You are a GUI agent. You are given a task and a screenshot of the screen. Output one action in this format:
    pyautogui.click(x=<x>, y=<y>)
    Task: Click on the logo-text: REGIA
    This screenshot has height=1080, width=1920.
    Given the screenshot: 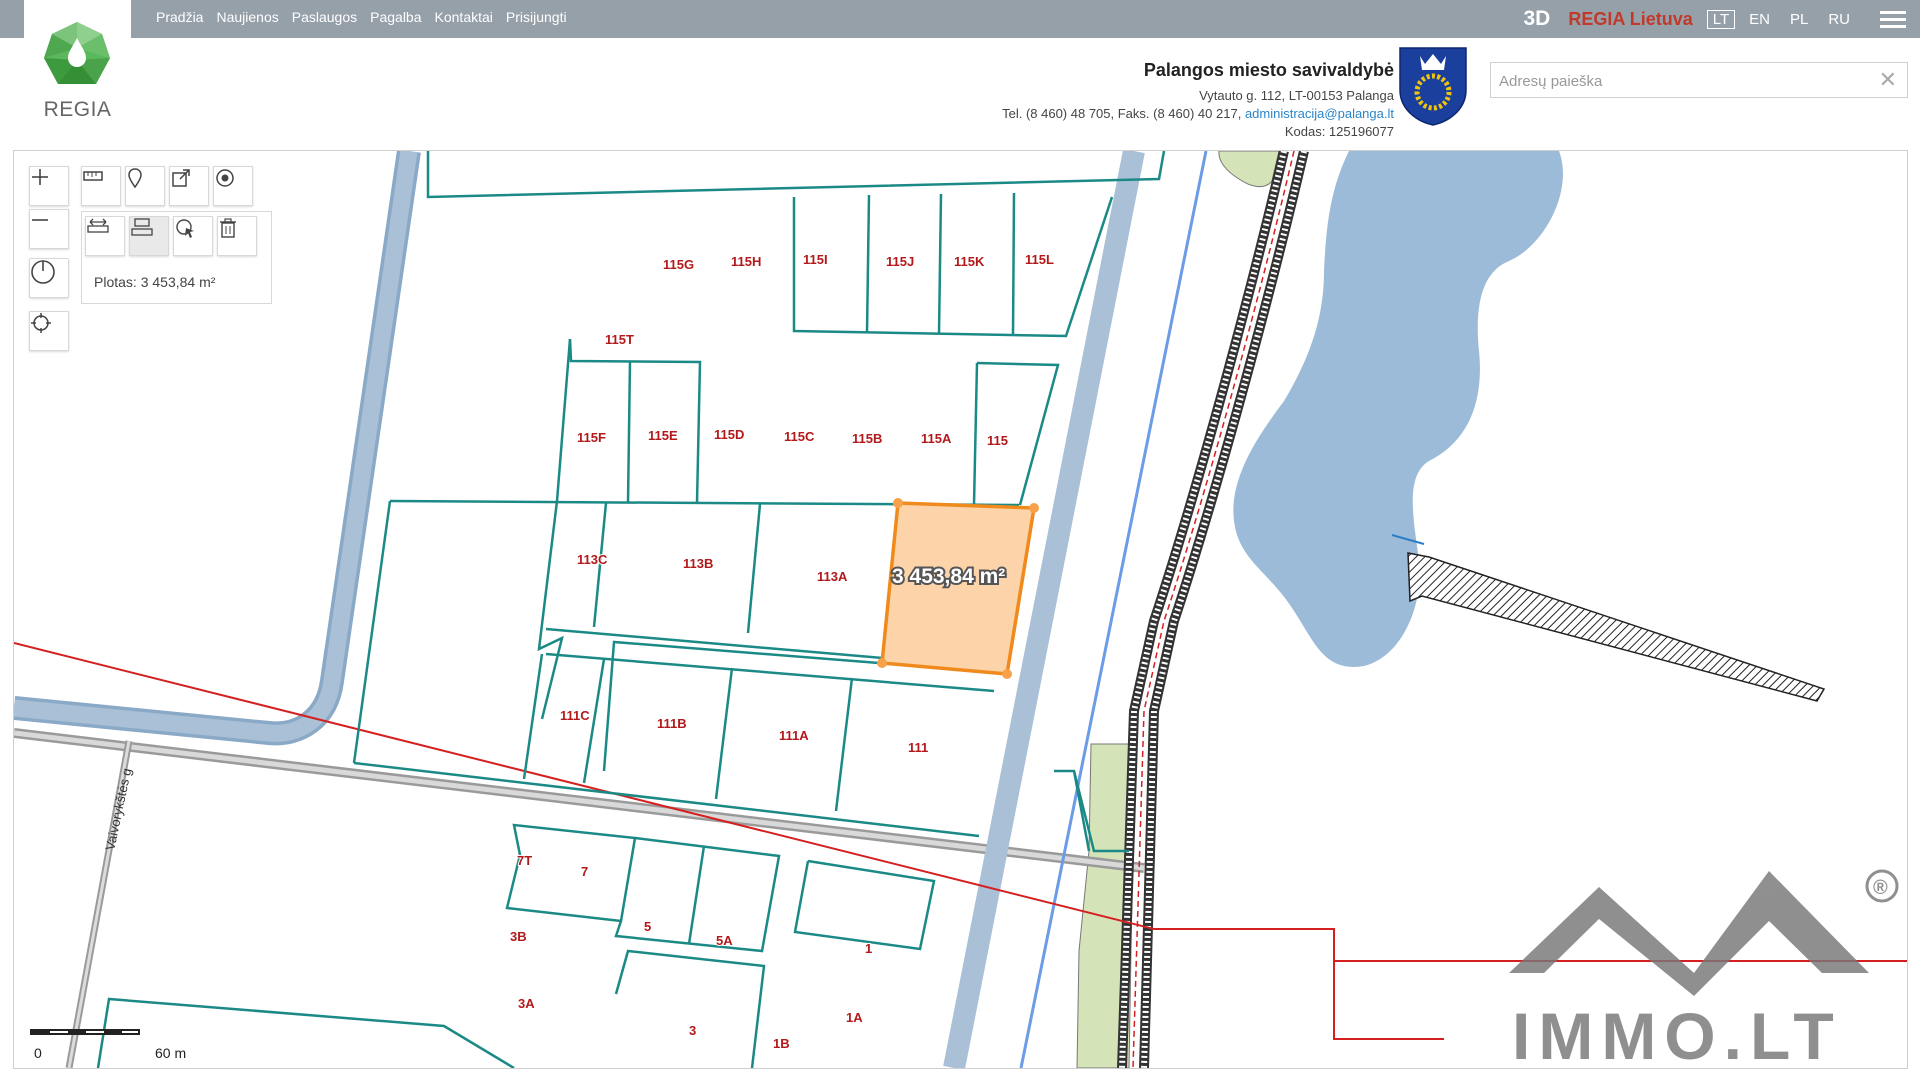 What is the action you would take?
    pyautogui.click(x=77, y=109)
    